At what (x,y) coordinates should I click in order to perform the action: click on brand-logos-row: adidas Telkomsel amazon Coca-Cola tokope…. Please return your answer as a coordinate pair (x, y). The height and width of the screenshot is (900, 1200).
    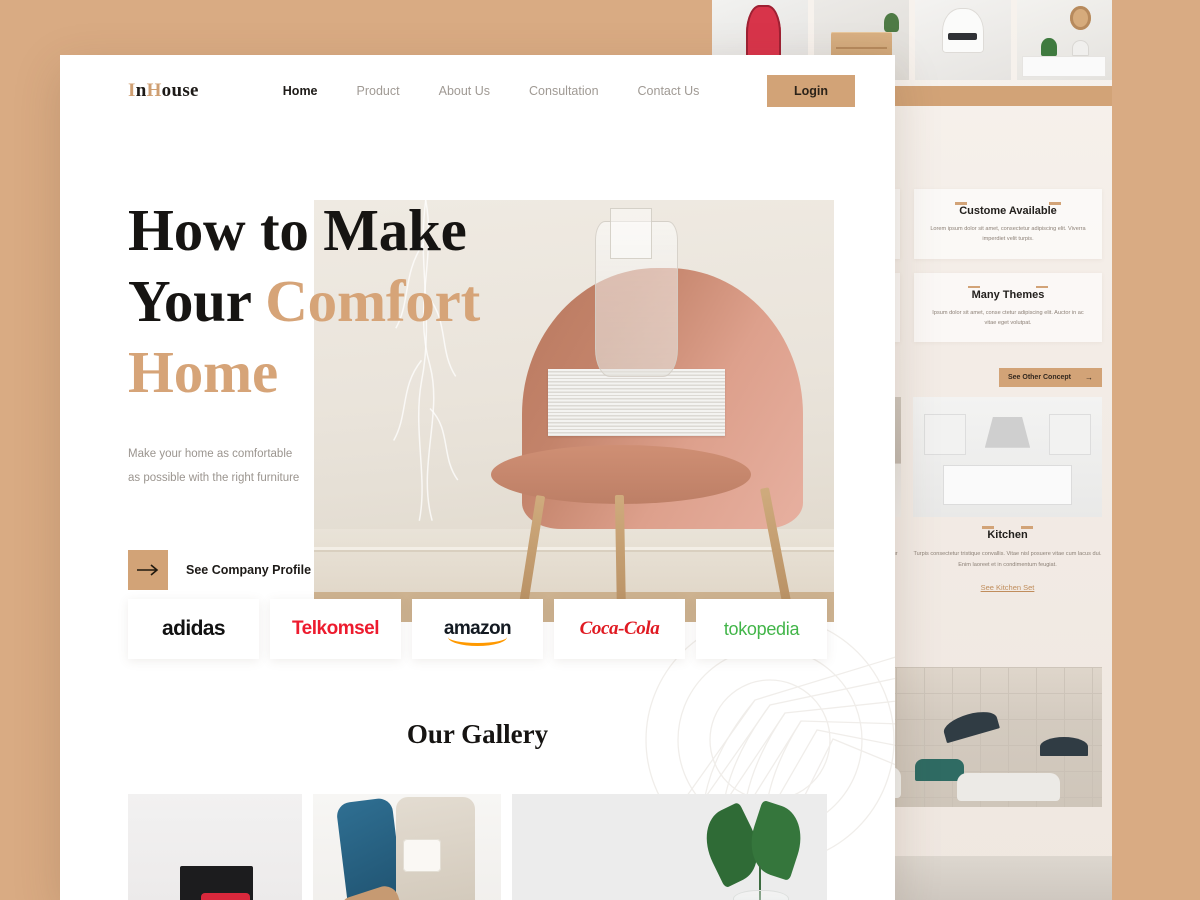
    Looking at the image, I should click on (477, 629).